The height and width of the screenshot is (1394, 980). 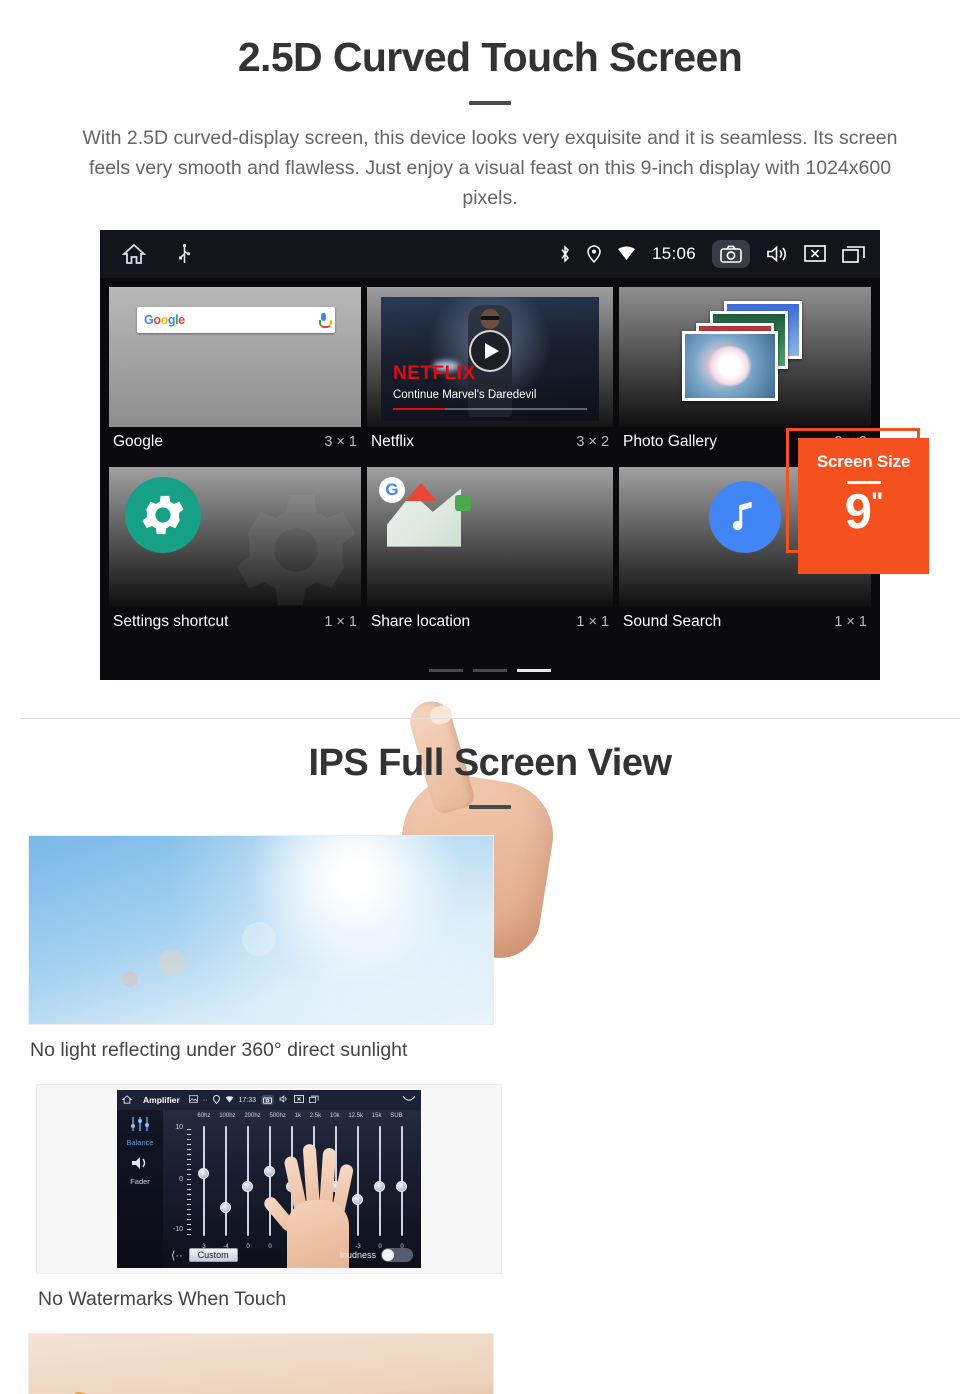 What do you see at coordinates (205, 1100) in the screenshot?
I see `more-icon: ··` at bounding box center [205, 1100].